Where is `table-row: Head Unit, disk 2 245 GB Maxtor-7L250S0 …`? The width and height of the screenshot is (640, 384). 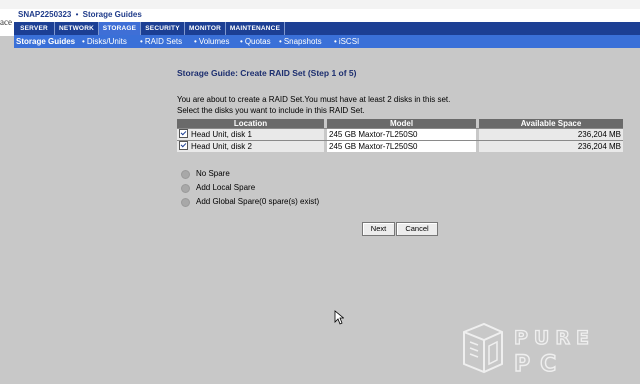
table-row: Head Unit, disk 2 245 GB Maxtor-7L250S0 … is located at coordinates (400, 146).